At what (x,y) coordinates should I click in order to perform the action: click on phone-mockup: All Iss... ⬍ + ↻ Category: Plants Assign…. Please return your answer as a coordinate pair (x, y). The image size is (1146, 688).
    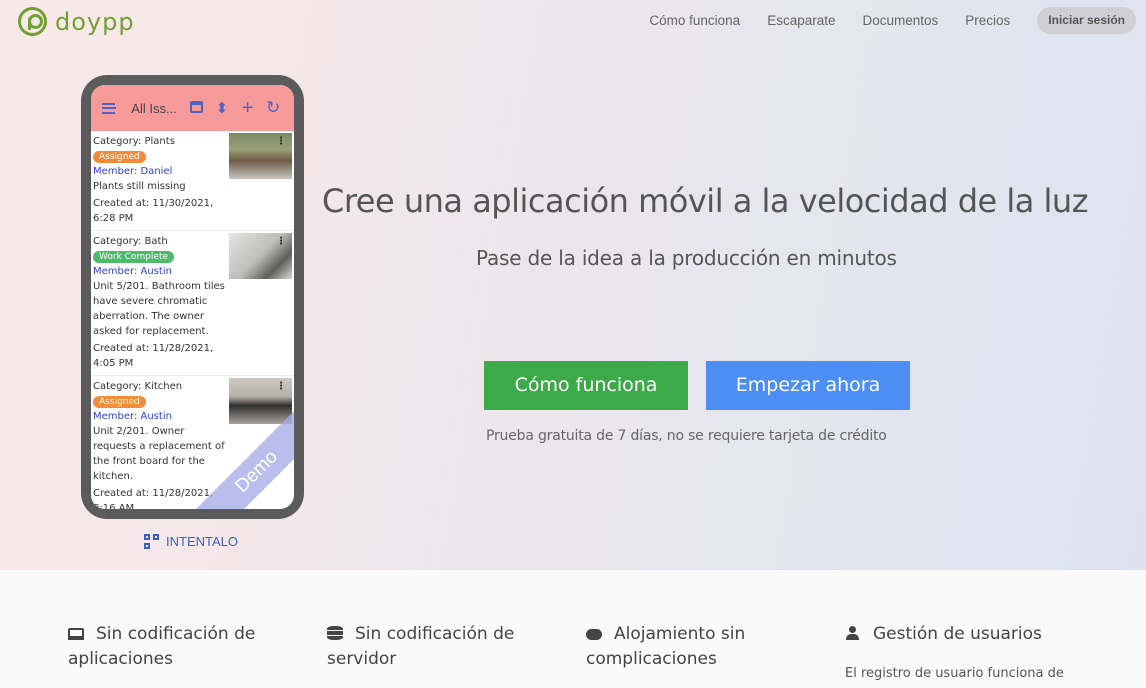
    Looking at the image, I should click on (192, 297).